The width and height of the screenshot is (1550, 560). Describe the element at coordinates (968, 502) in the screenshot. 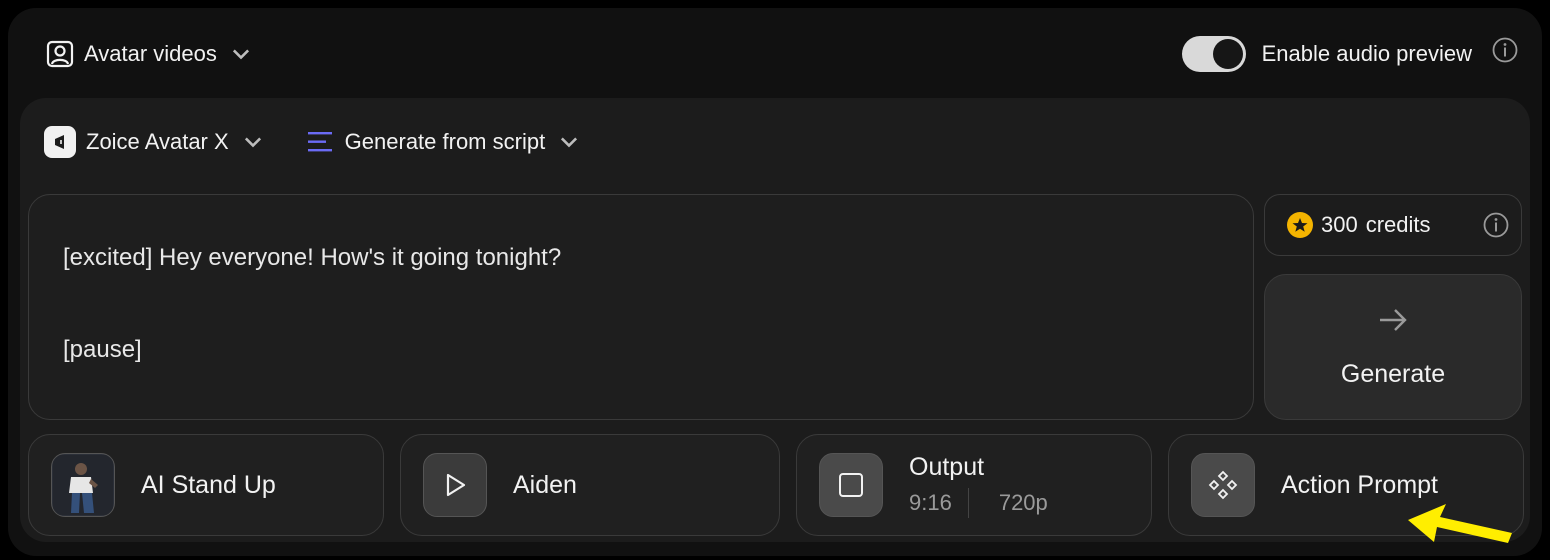

I see `divider` at that location.